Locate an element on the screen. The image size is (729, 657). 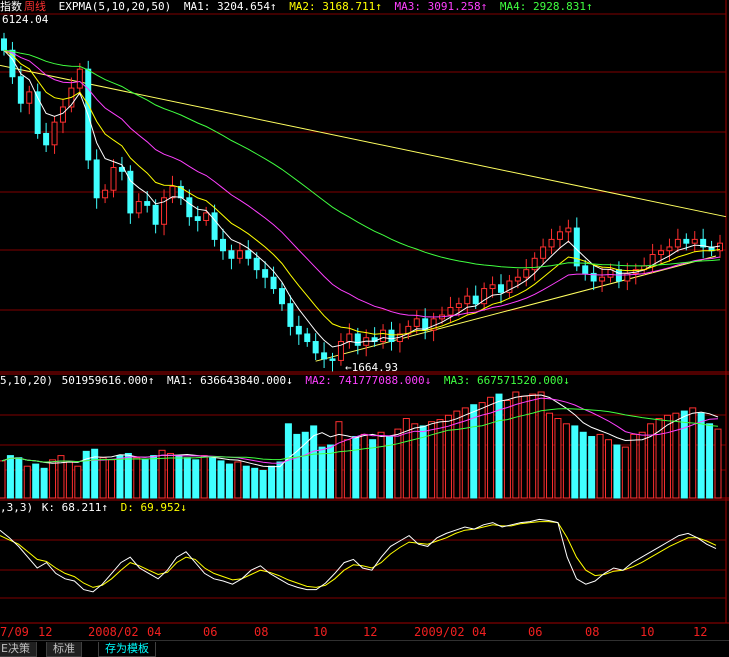
ma4-value: MA4: 2928.831↑ is located at coordinates (546, 6).